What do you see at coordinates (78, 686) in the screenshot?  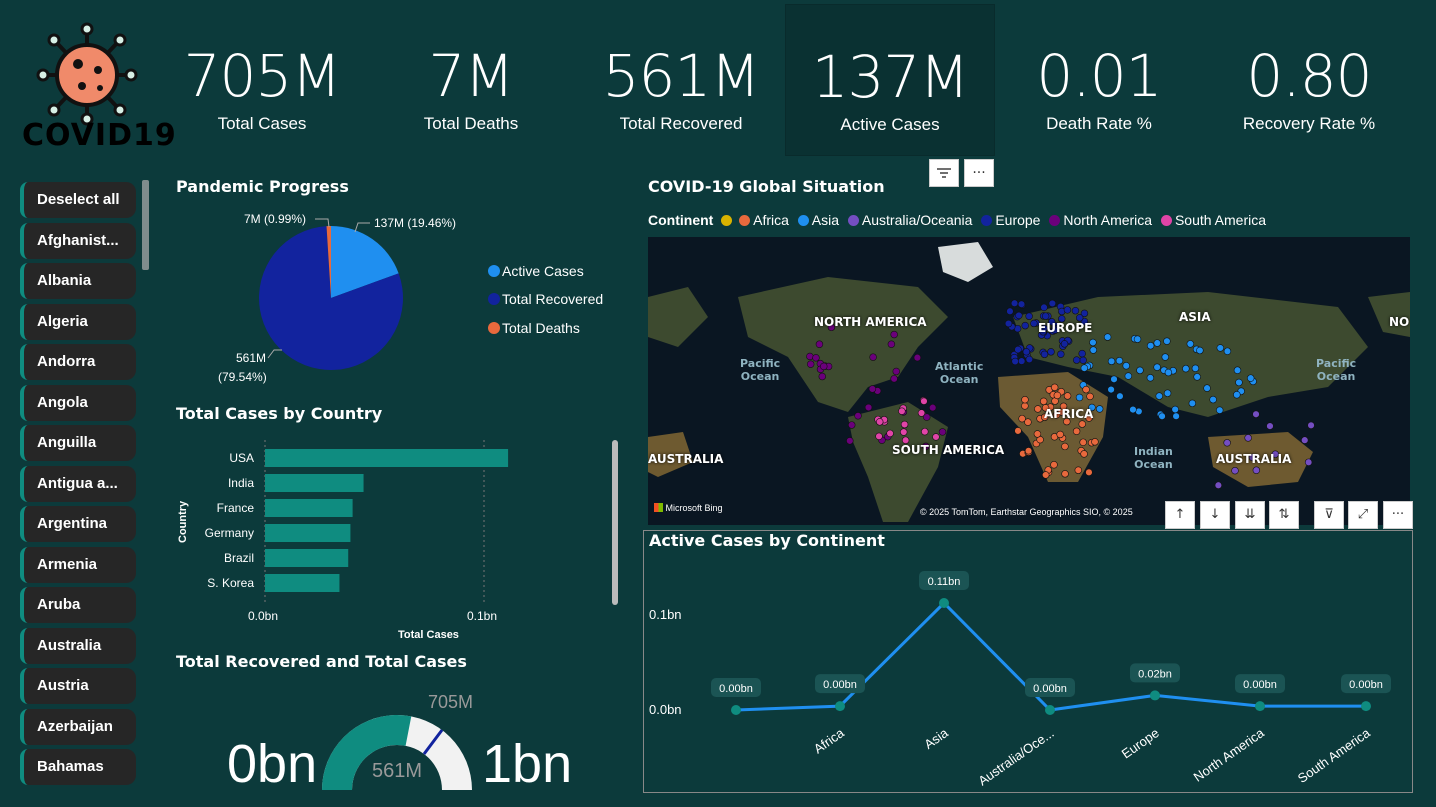 I see `slicer-item: Austria` at bounding box center [78, 686].